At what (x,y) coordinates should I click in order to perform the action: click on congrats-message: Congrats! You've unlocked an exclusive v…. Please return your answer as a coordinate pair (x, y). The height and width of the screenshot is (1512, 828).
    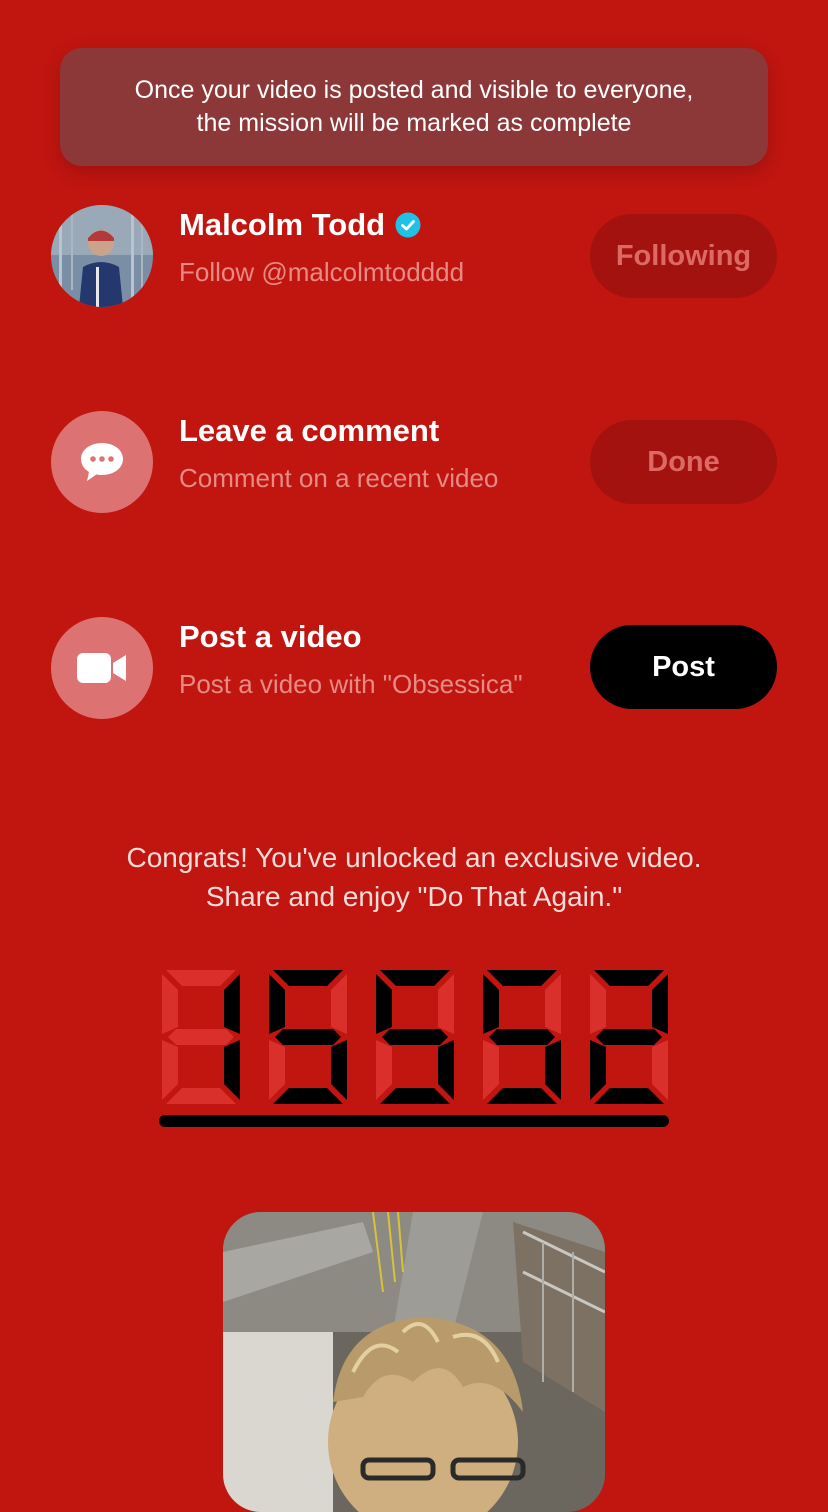
    Looking at the image, I should click on (414, 877).